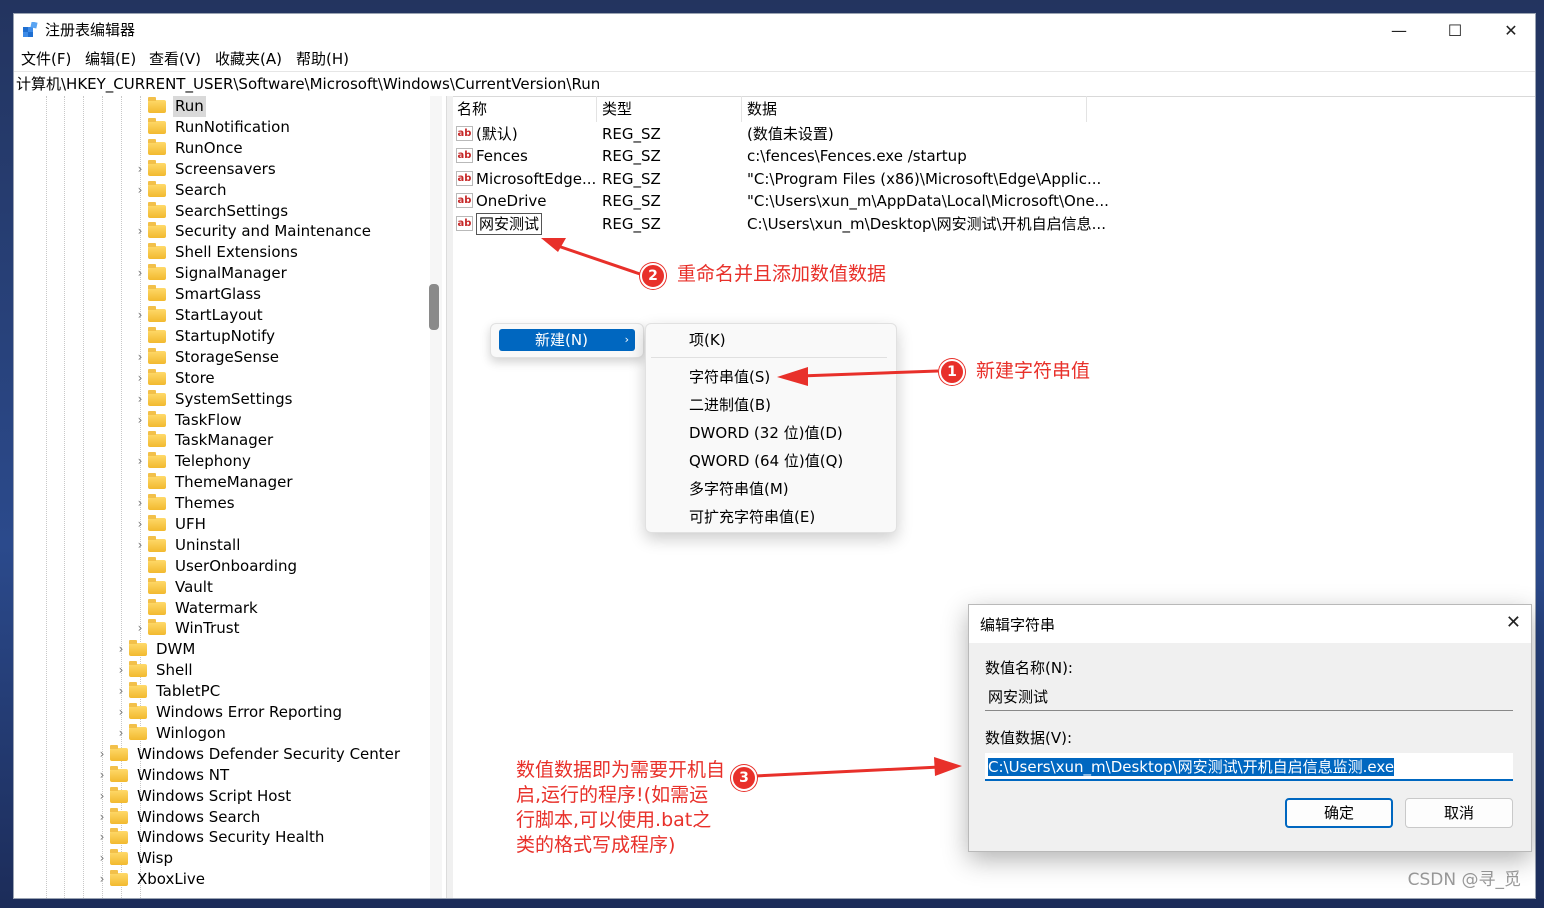 The height and width of the screenshot is (908, 1544). What do you see at coordinates (225, 336) in the screenshot?
I see `tree-item-label: StartupNotify` at bounding box center [225, 336].